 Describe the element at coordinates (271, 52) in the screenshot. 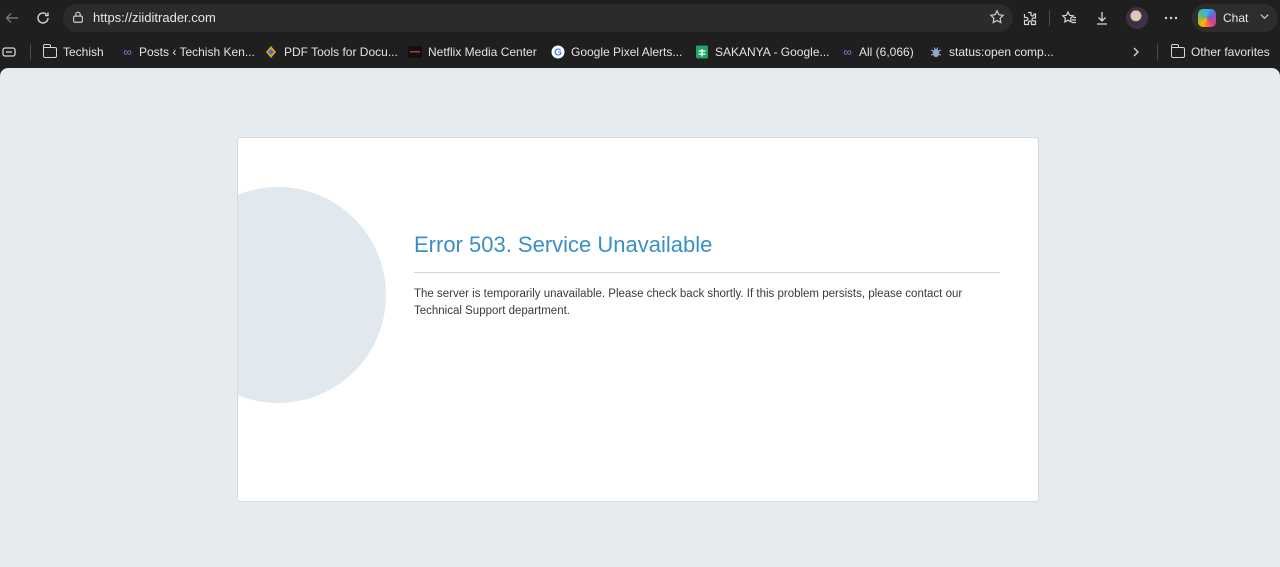

I see `pdf-tool-icon` at that location.